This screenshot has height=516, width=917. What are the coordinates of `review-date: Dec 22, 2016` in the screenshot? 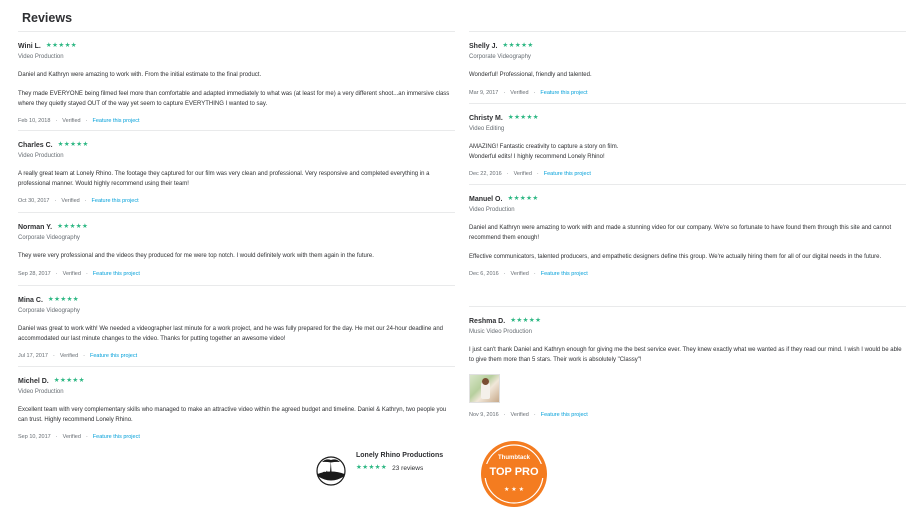 It's located at (485, 174).